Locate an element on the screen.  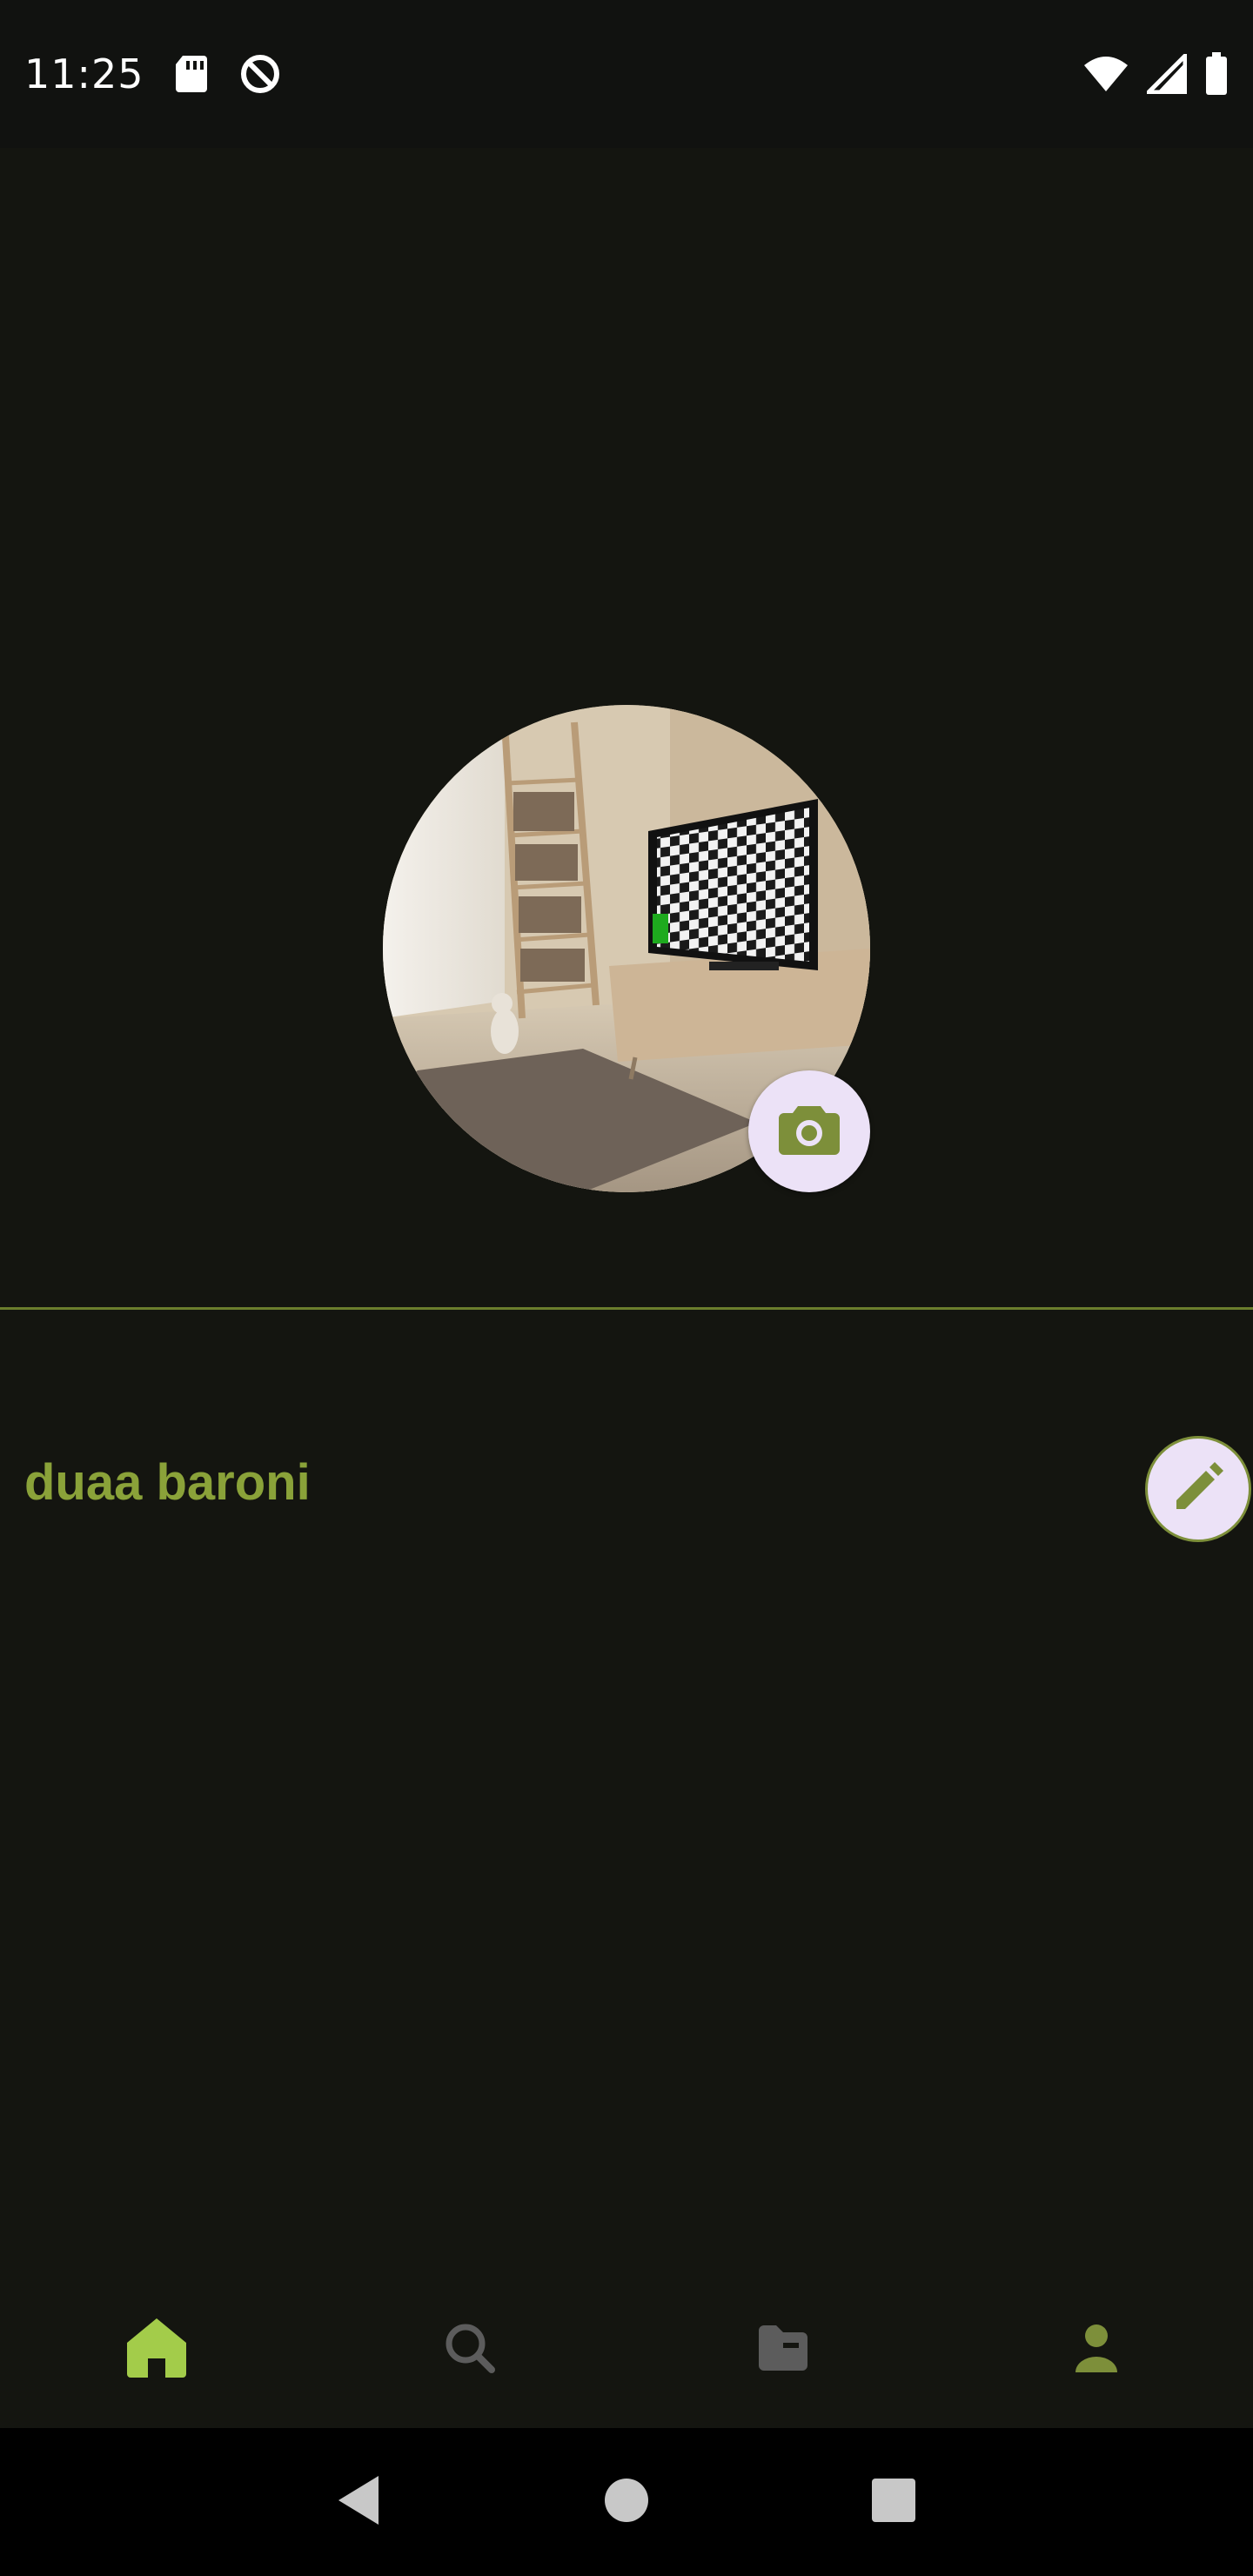
home-circle-icon is located at coordinates (626, 2502).